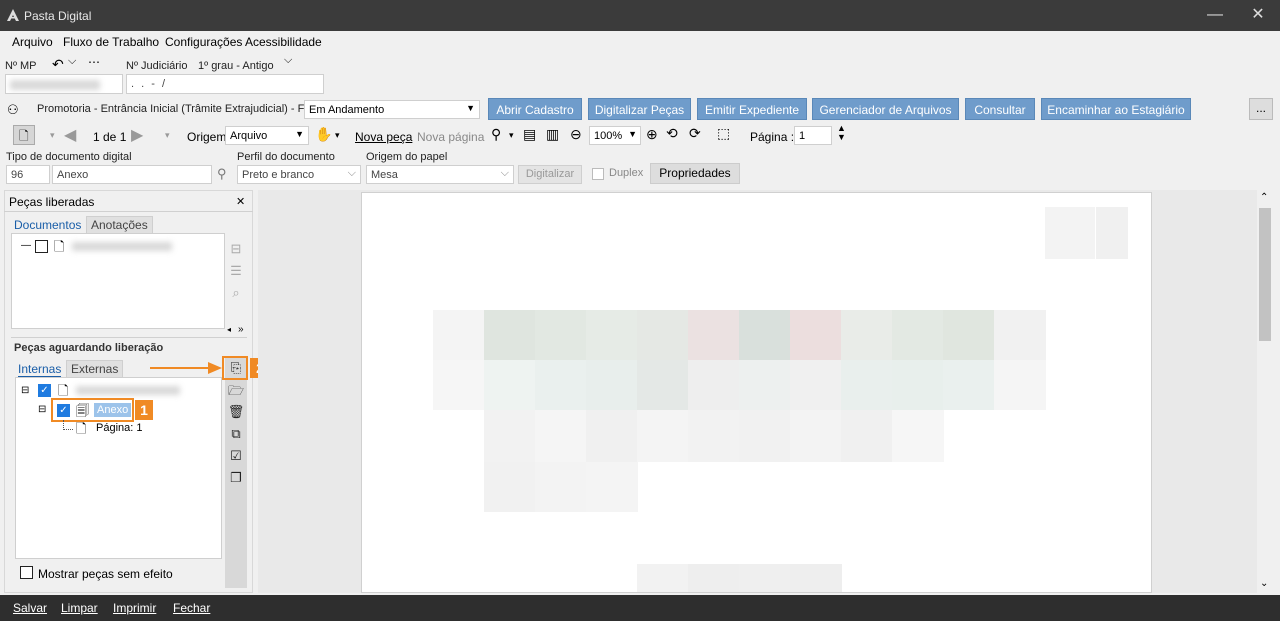 The height and width of the screenshot is (621, 1280). Describe the element at coordinates (772, 137) in the screenshot. I see `pagina-label: Página :` at that location.